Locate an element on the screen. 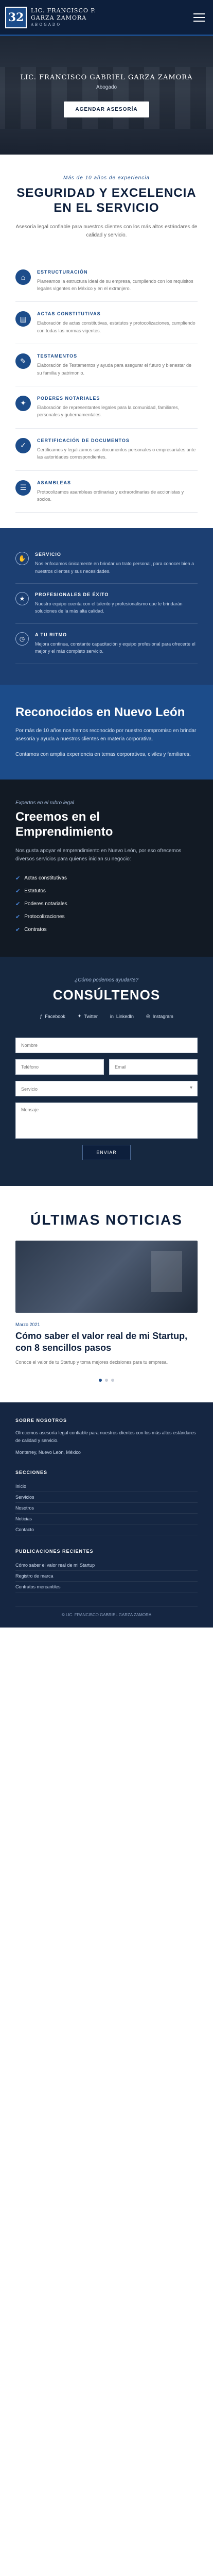  footer-recent-title: PUBLICACIONES RECIENTES is located at coordinates (54, 1551).